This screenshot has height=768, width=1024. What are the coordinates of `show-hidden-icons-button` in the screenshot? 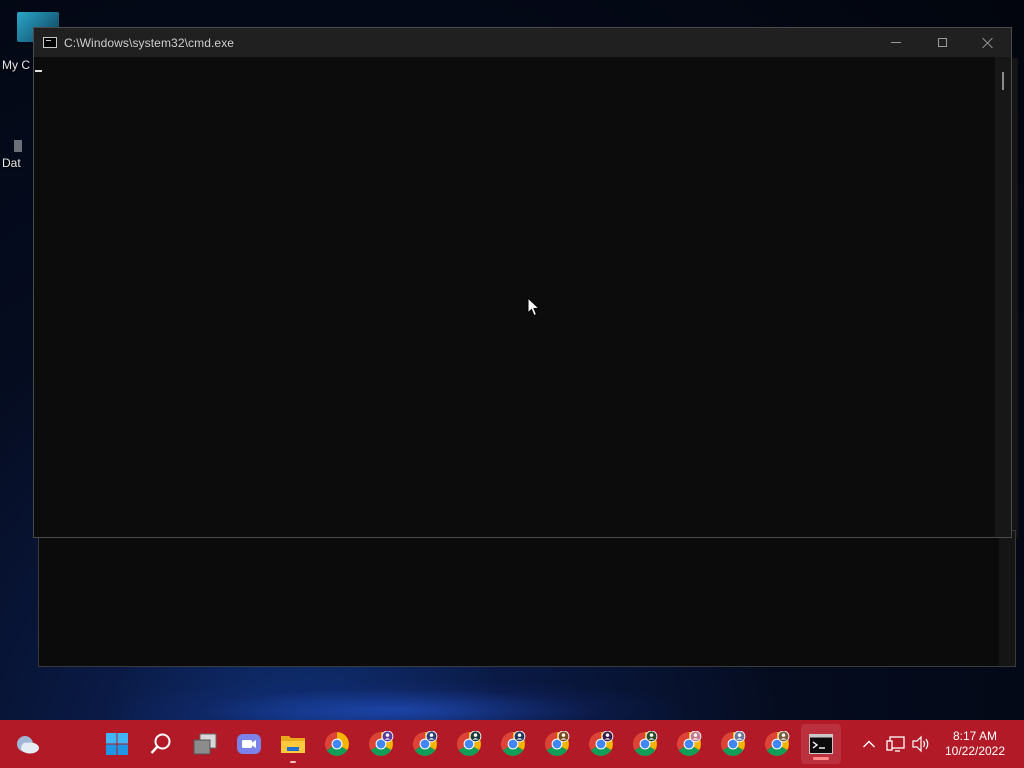 It's located at (869, 744).